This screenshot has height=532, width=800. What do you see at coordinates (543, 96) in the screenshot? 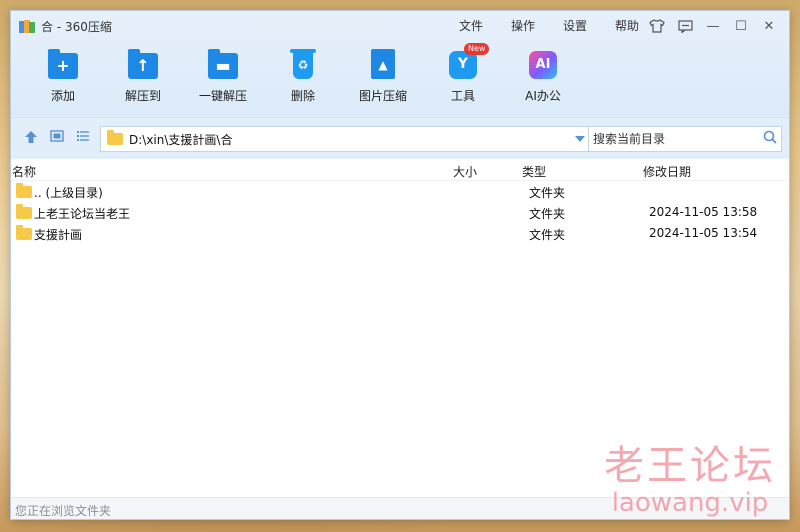
I see `ai-office-label: AI办公` at bounding box center [543, 96].